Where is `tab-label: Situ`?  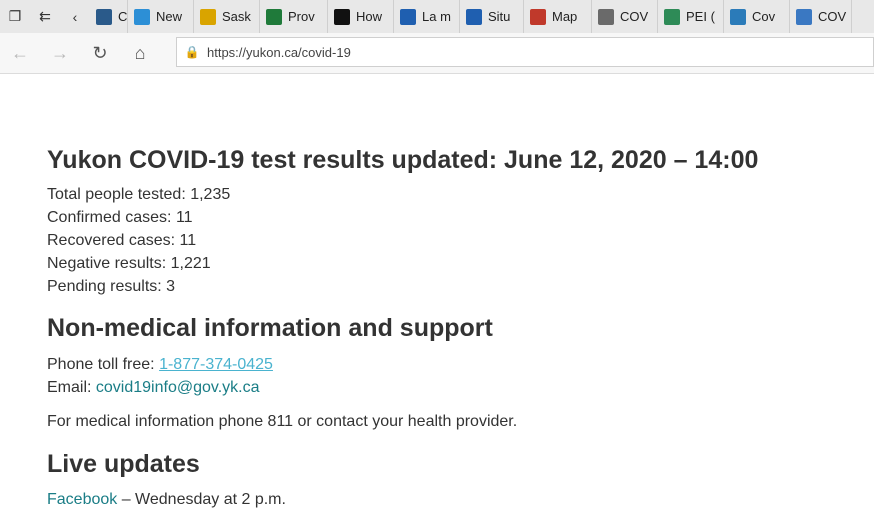 tab-label: Situ is located at coordinates (499, 16).